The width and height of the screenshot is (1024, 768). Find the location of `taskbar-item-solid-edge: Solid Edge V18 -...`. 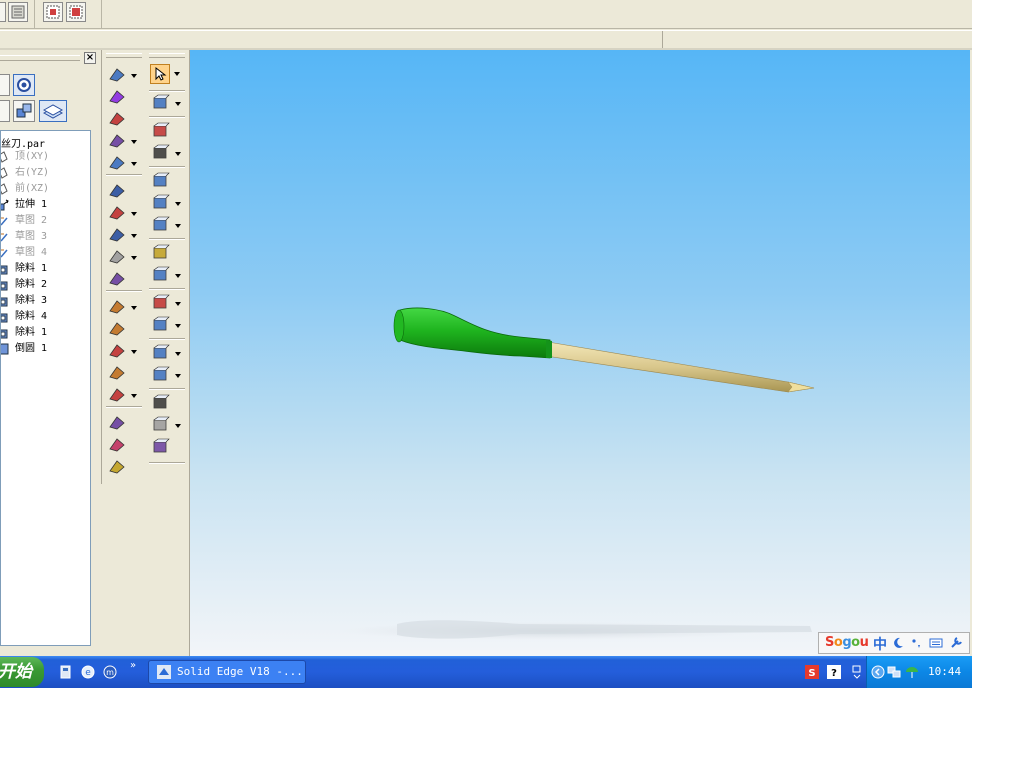

taskbar-item-solid-edge: Solid Edge V18 -... is located at coordinates (227, 672).